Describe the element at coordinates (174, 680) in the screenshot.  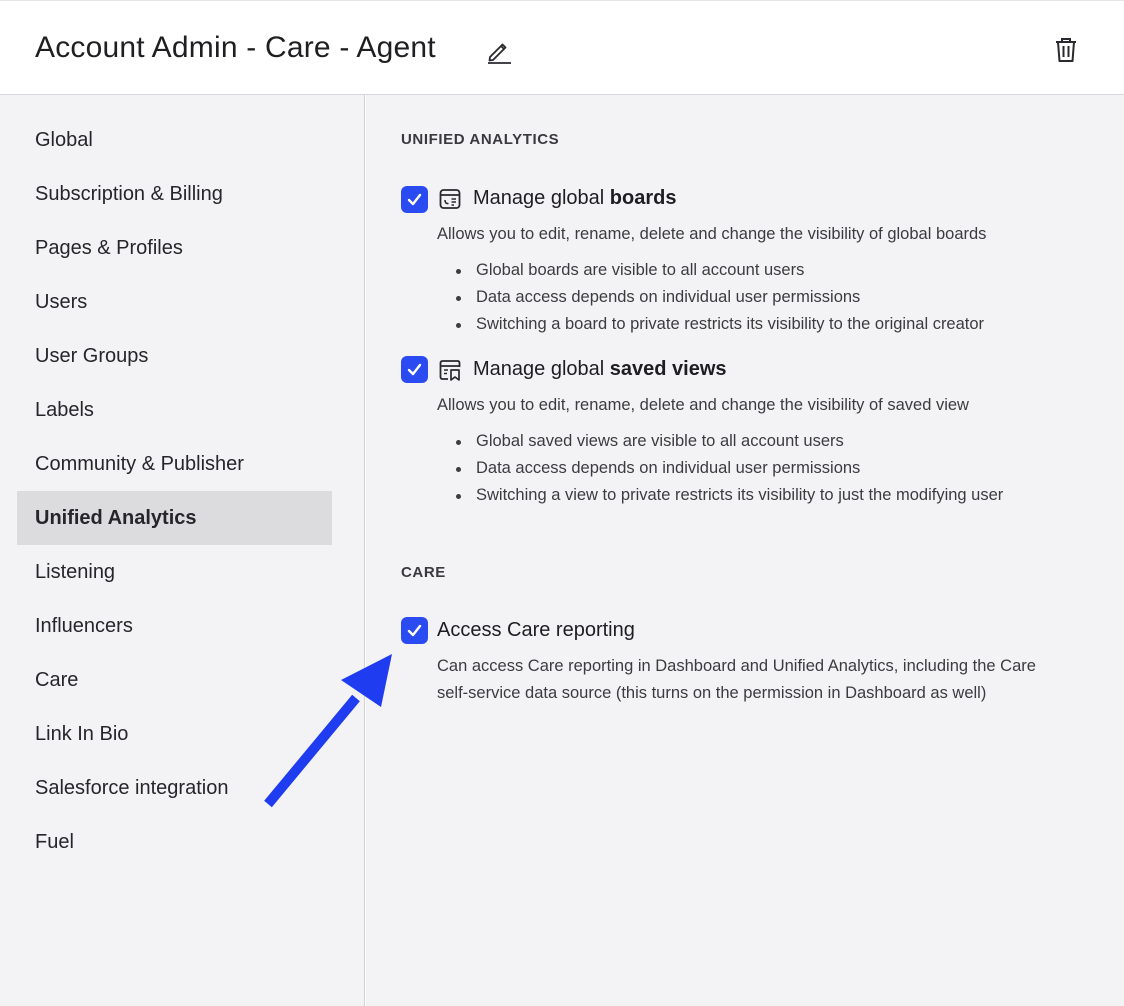
I see `sidebar-item-care: Care` at that location.